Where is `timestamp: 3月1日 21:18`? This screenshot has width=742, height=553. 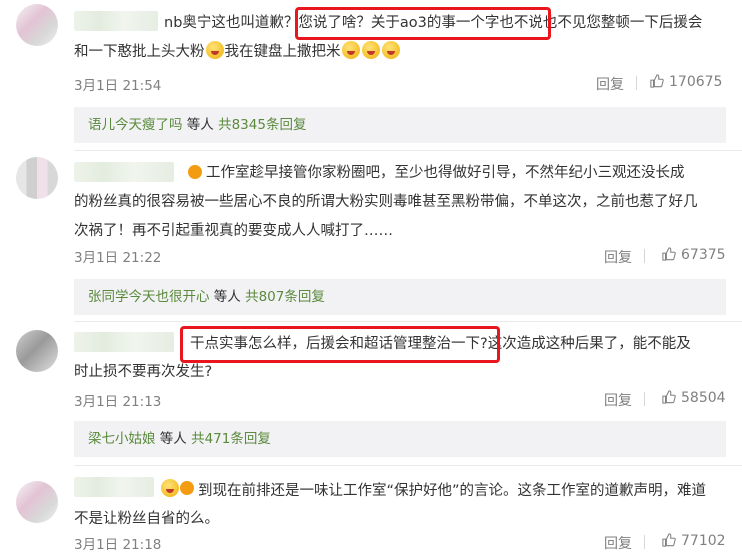
timestamp: 3月1日 21:18 is located at coordinates (118, 545).